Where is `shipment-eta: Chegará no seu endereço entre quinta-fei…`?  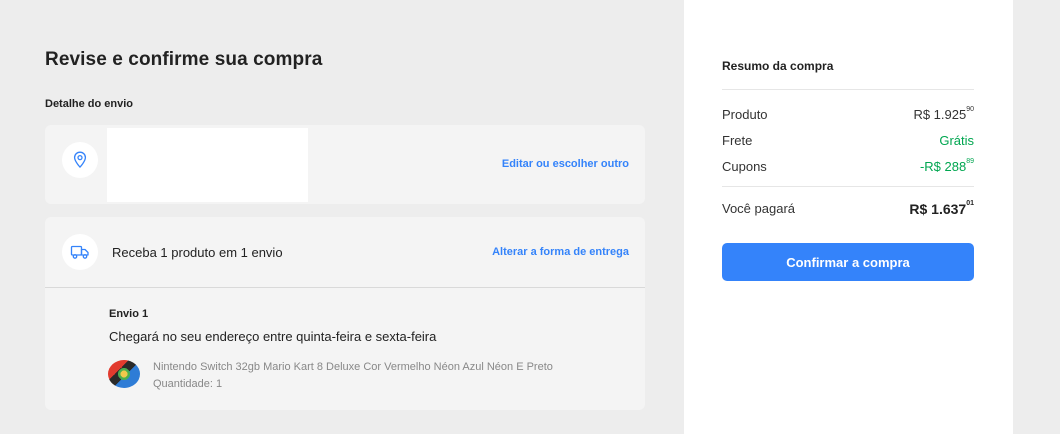
shipment-eta: Chegará no seu endereço entre quinta-fei… is located at coordinates (273, 336).